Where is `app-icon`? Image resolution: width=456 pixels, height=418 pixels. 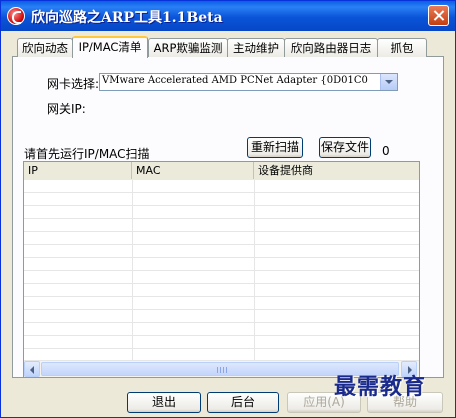 app-icon is located at coordinates (16, 16).